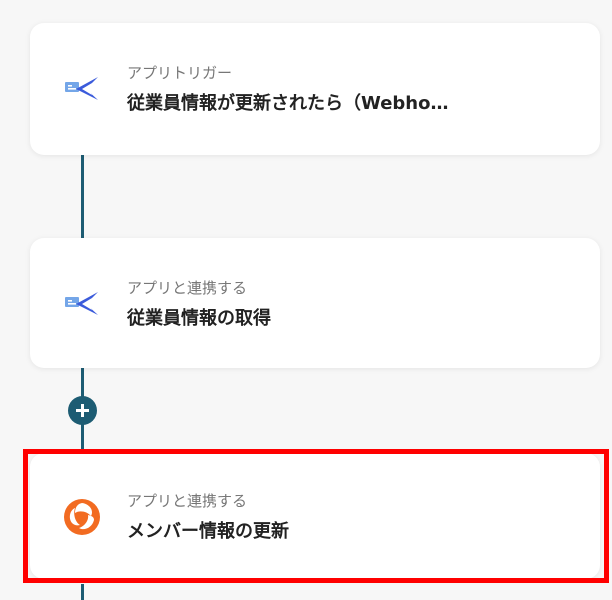 Image resolution: width=612 pixels, height=600 pixels. What do you see at coordinates (82, 517) in the screenshot?
I see `orange-app-icon` at bounding box center [82, 517].